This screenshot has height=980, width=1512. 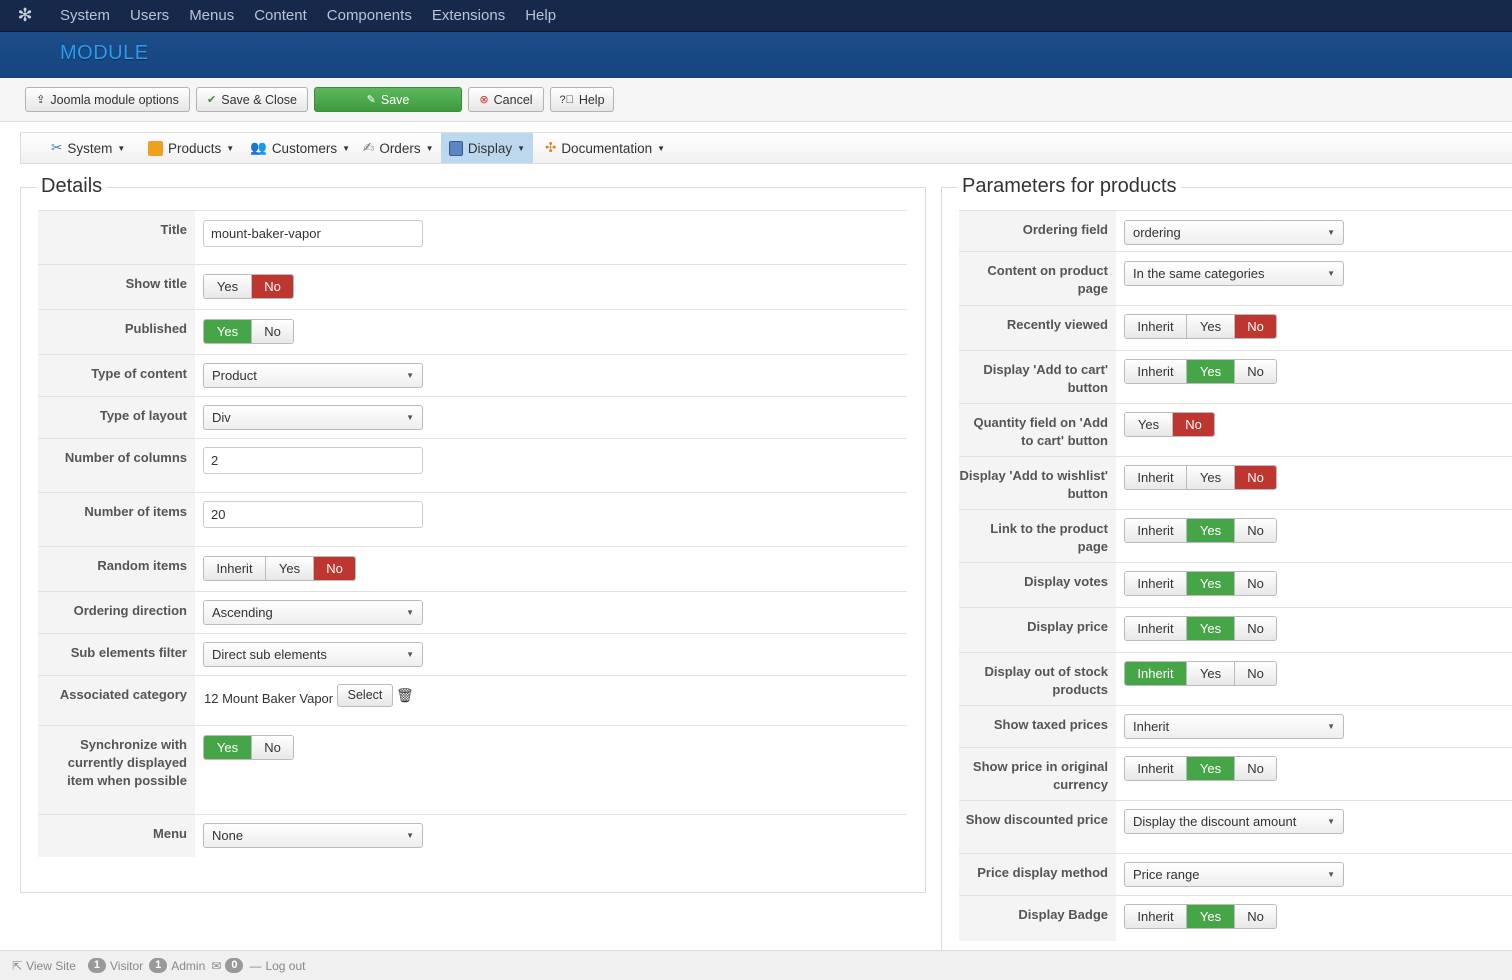 What do you see at coordinates (506, 99) in the screenshot?
I see `cancel-button: ⊗ Cancel` at bounding box center [506, 99].